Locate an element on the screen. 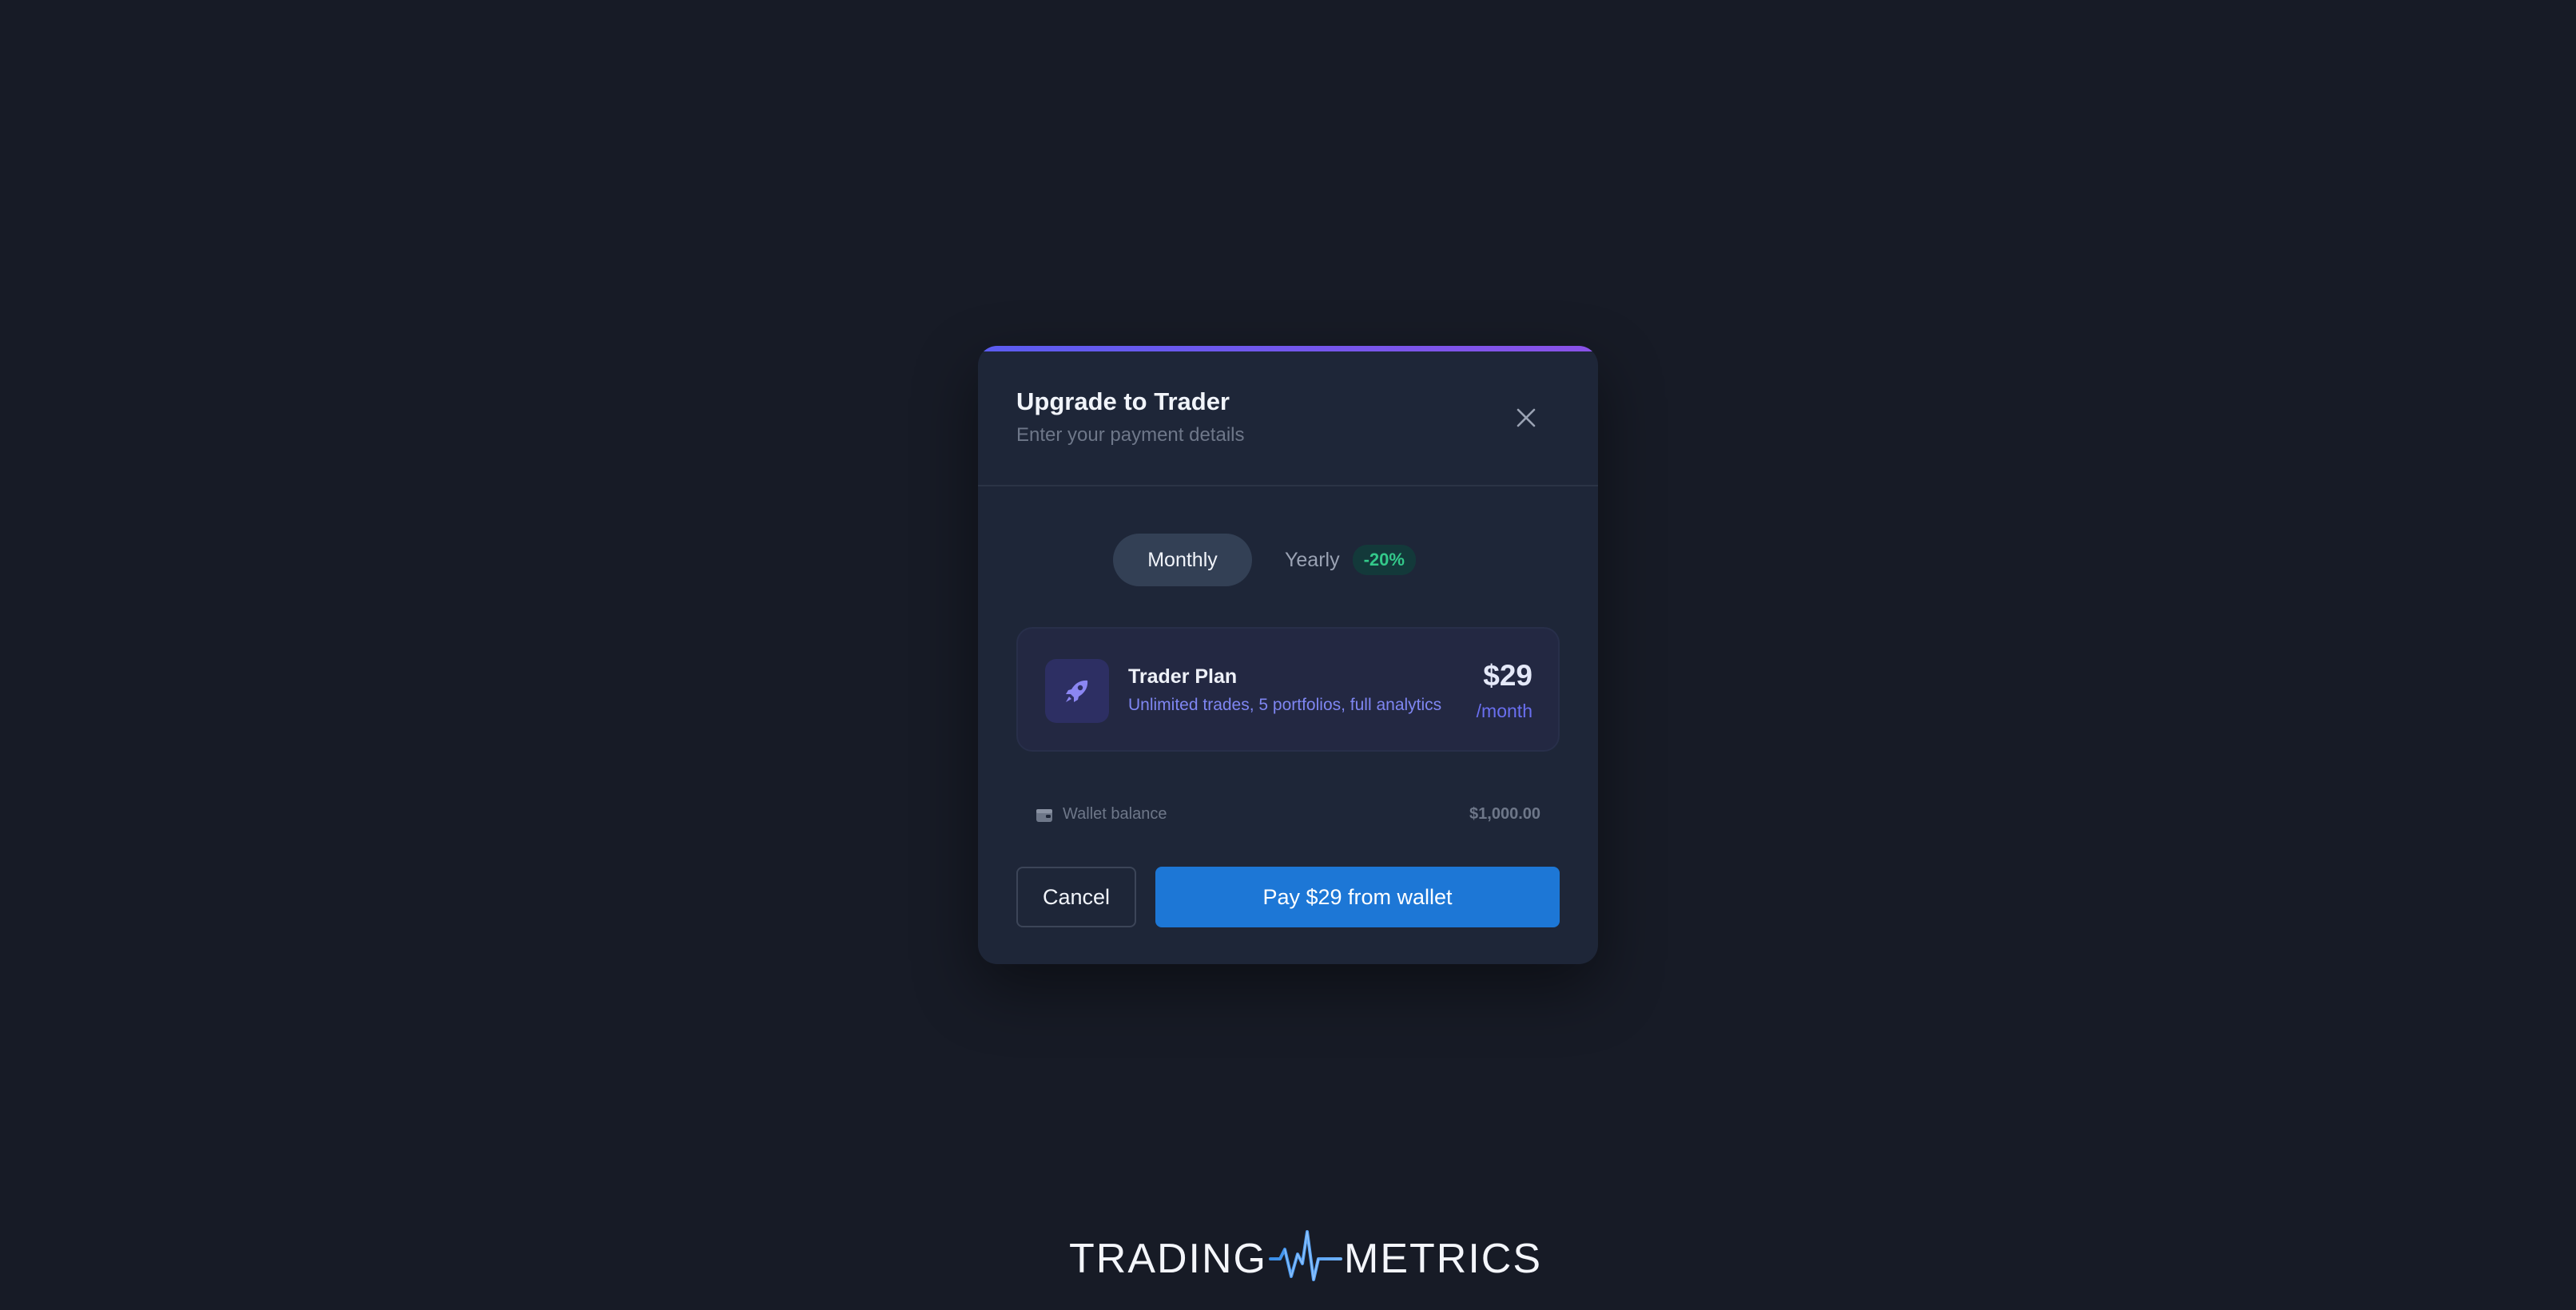  brand-text-right: METRICS is located at coordinates (1443, 1259).